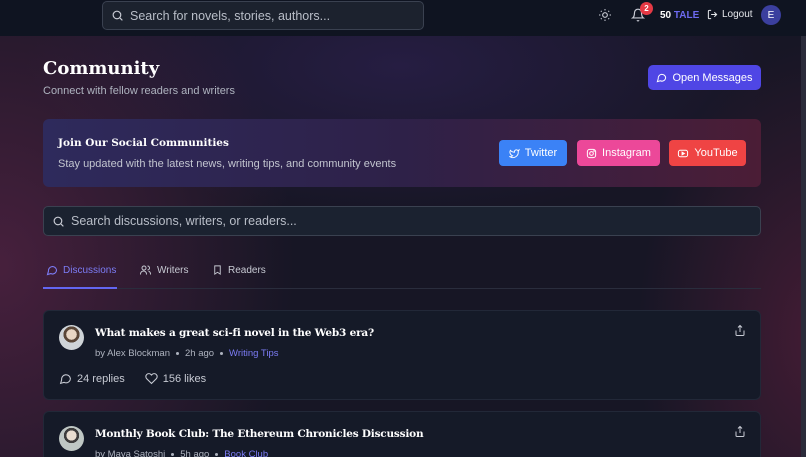 The width and height of the screenshot is (806, 457). I want to click on token-balance: 50 TALE, so click(679, 15).